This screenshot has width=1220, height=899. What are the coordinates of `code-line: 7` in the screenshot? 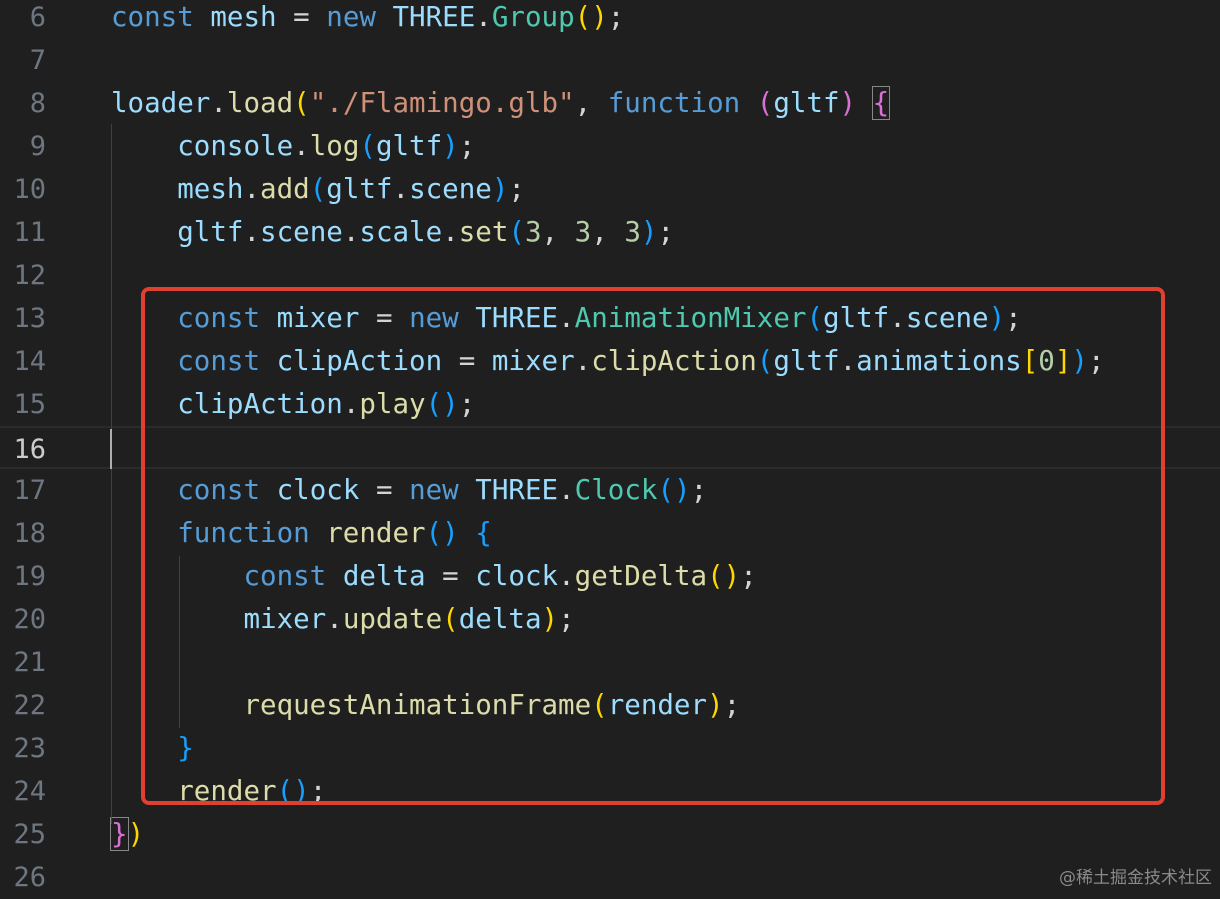 It's located at (610, 60).